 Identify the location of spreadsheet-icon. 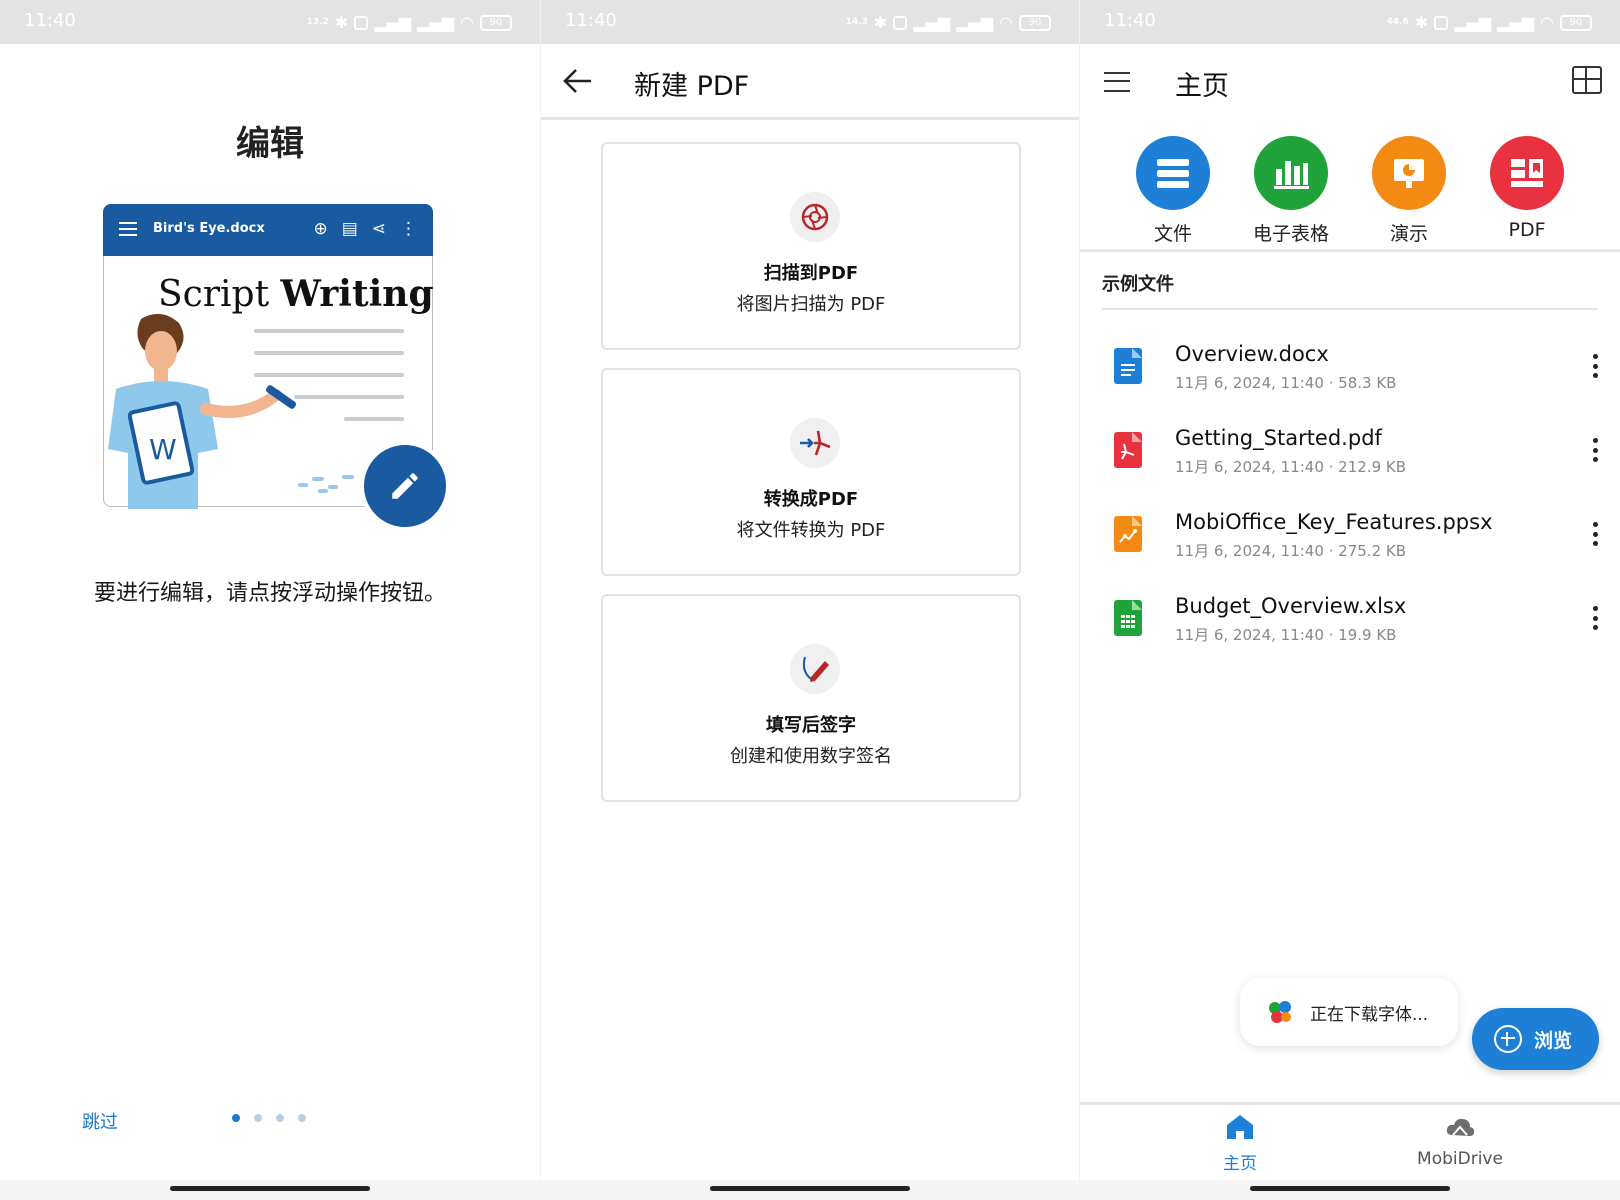
(1291, 173).